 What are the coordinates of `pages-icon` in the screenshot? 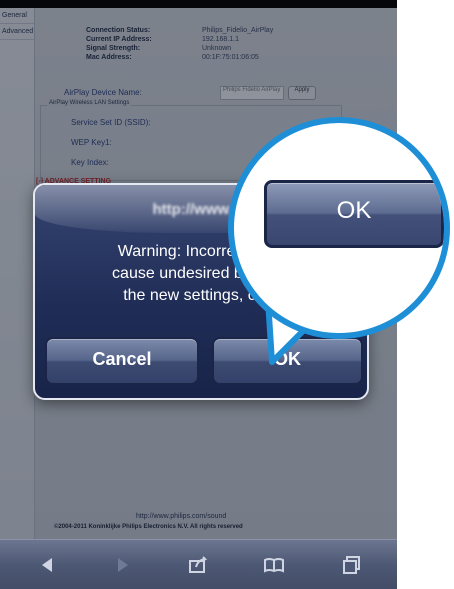 It's located at (352, 565).